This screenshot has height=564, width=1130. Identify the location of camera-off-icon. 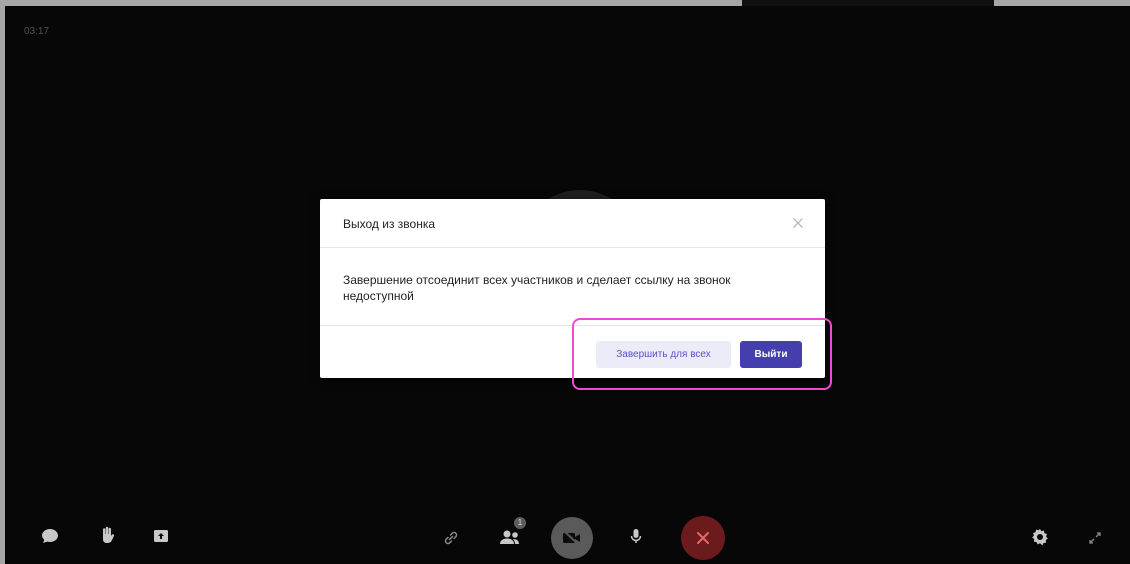
(571, 538).